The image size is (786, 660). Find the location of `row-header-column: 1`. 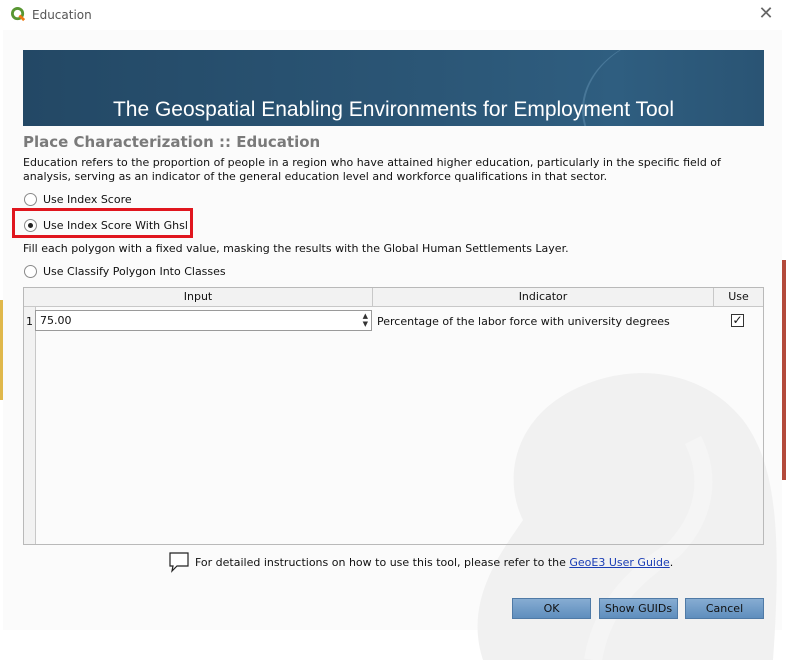

row-header-column: 1 is located at coordinates (30, 425).